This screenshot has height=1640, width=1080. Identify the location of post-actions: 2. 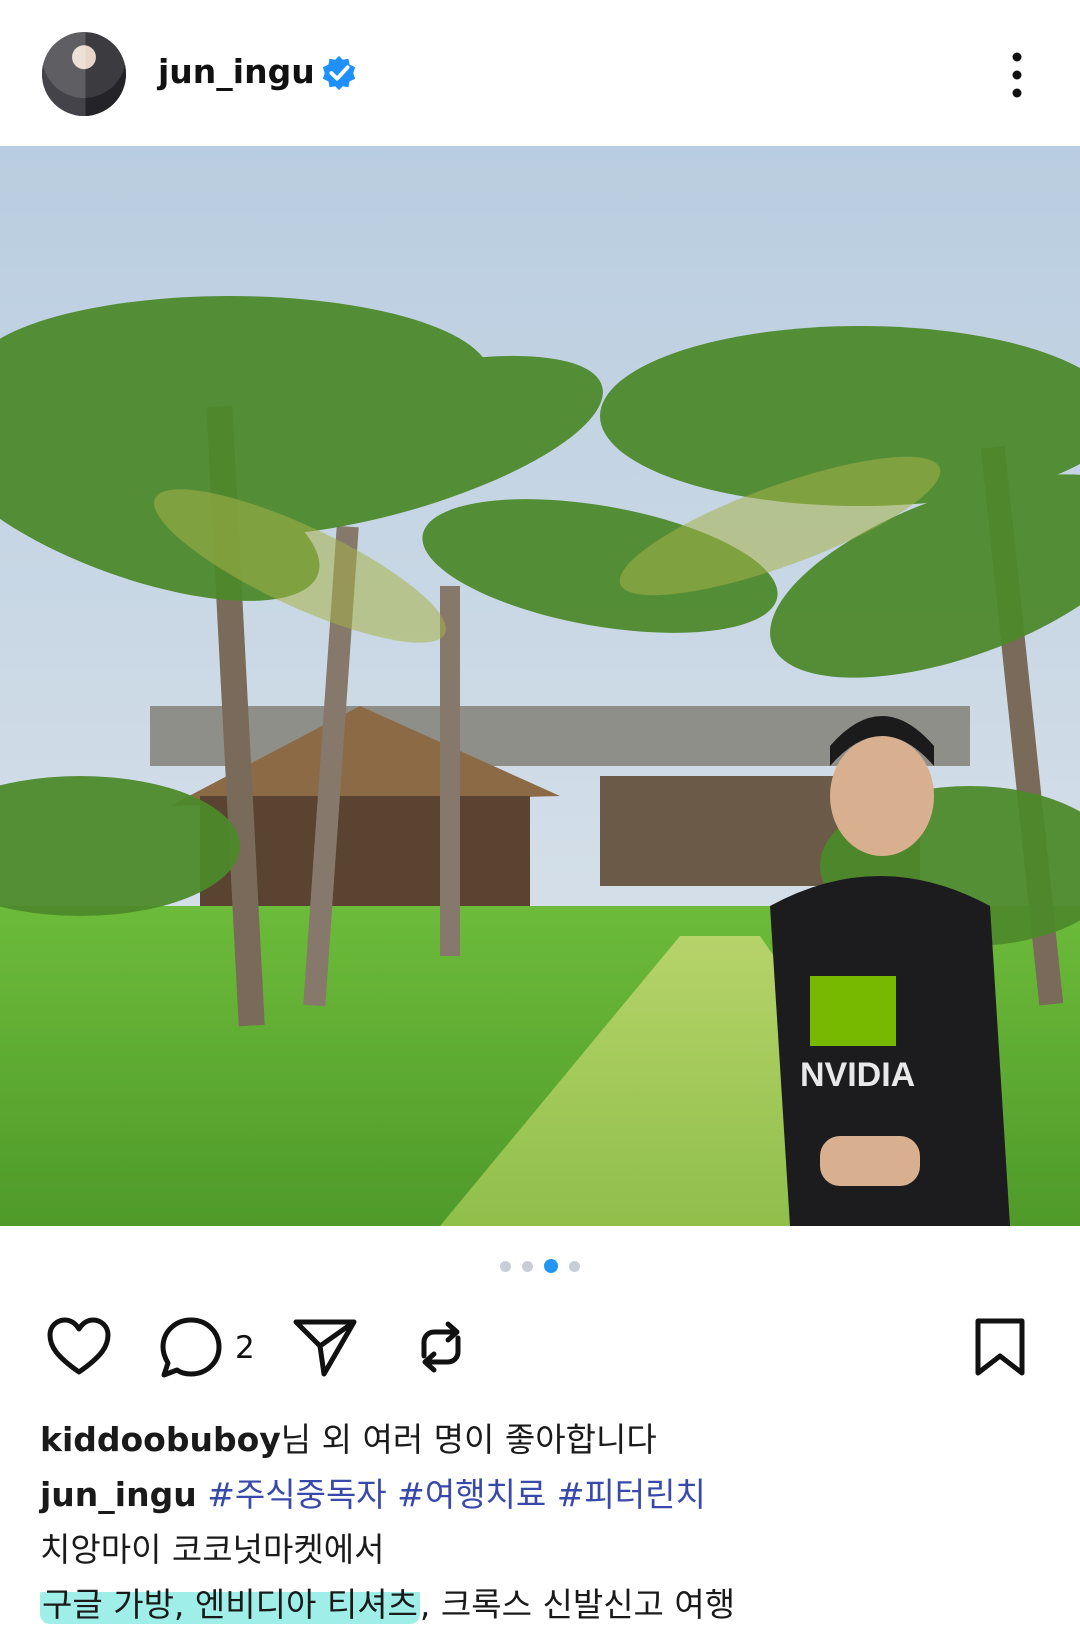
(540, 1350).